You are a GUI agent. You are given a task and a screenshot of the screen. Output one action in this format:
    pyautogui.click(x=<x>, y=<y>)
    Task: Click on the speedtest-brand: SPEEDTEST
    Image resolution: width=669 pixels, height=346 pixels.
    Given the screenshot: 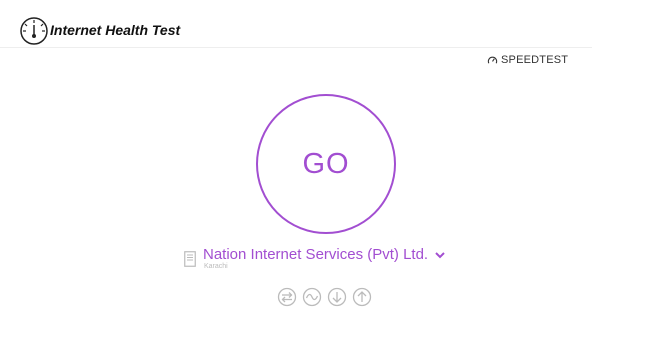 What is the action you would take?
    pyautogui.click(x=527, y=60)
    